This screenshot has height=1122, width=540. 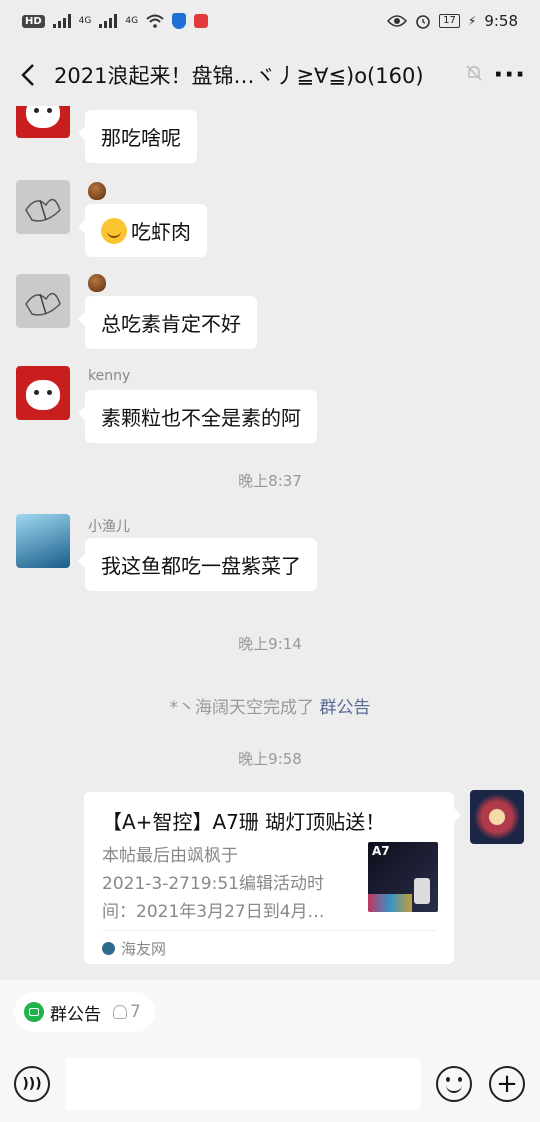 What do you see at coordinates (509, 75) in the screenshot?
I see `more-dots-icon: ···` at bounding box center [509, 75].